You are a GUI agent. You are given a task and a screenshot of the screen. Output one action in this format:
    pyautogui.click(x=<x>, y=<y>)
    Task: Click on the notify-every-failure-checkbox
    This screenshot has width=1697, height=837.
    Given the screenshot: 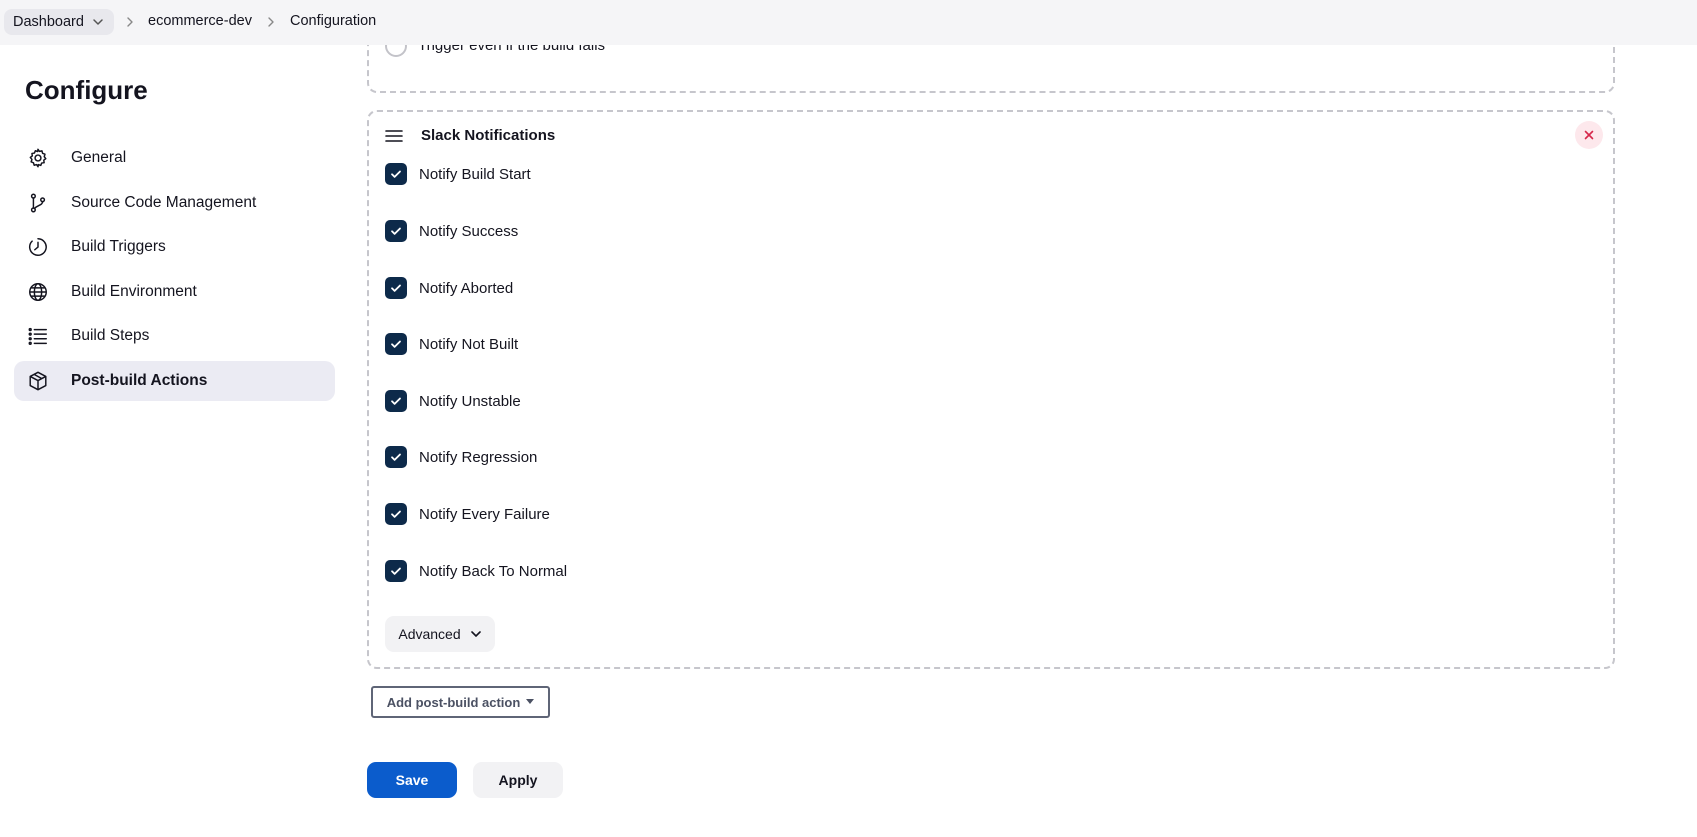 What is the action you would take?
    pyautogui.click(x=396, y=514)
    